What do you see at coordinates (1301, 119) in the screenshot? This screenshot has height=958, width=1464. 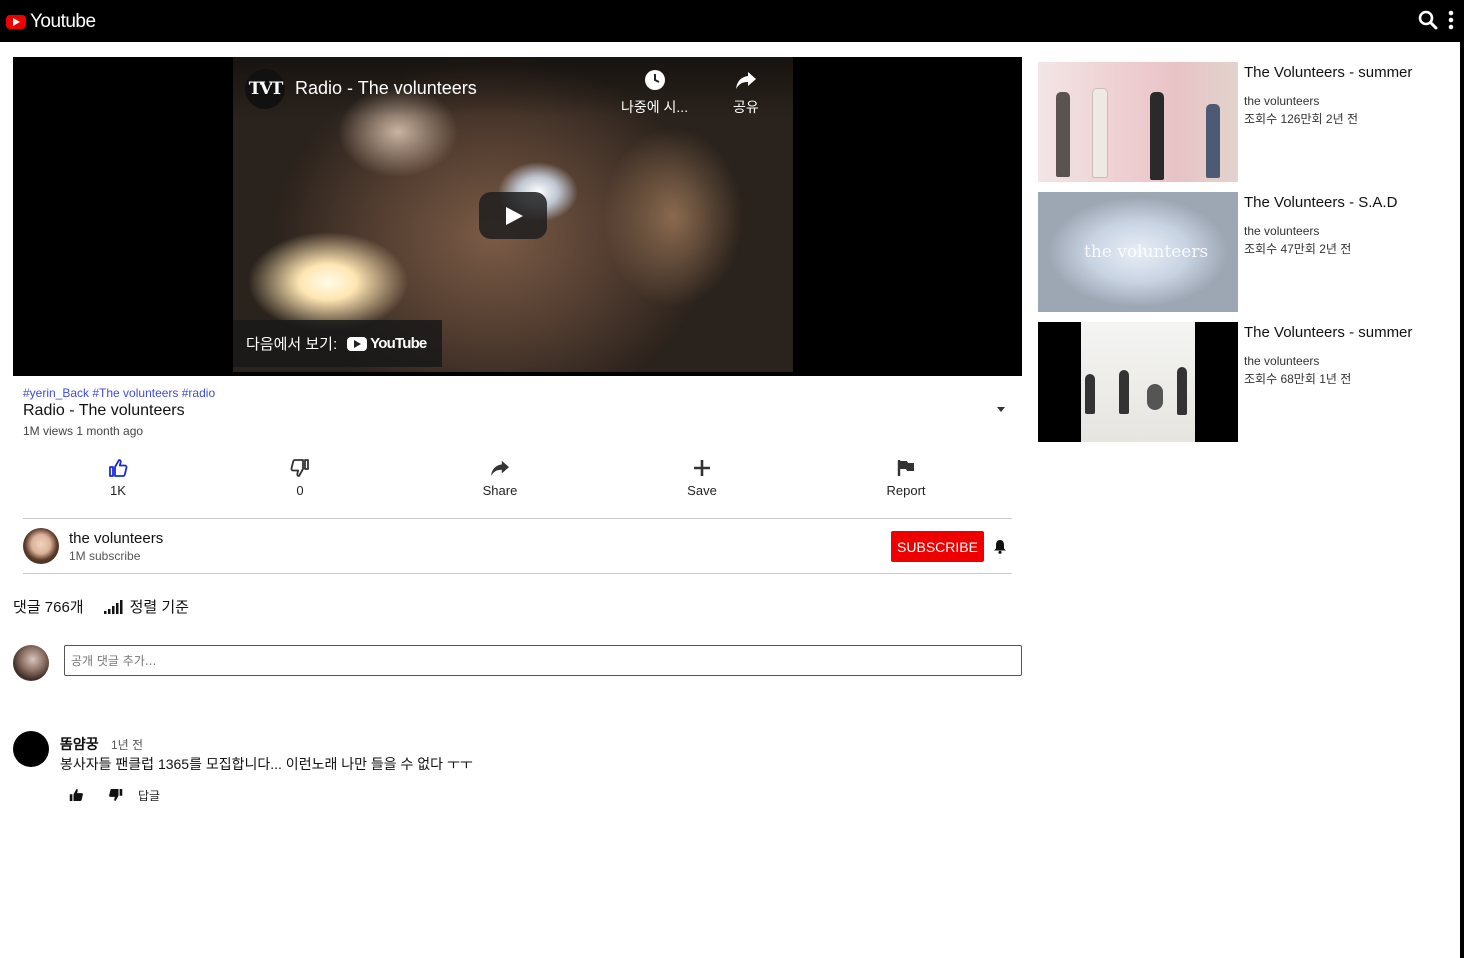 I see `related-meta: 조회수 126만회 2년 전` at bounding box center [1301, 119].